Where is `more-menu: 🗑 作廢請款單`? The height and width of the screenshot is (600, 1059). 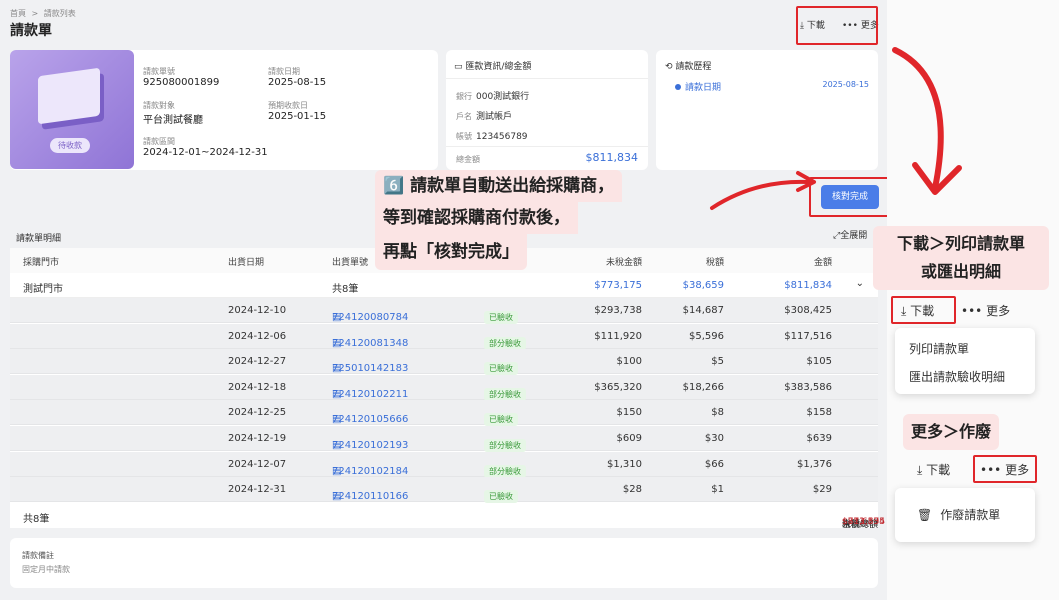 more-menu: 🗑 作廢請款單 is located at coordinates (965, 515).